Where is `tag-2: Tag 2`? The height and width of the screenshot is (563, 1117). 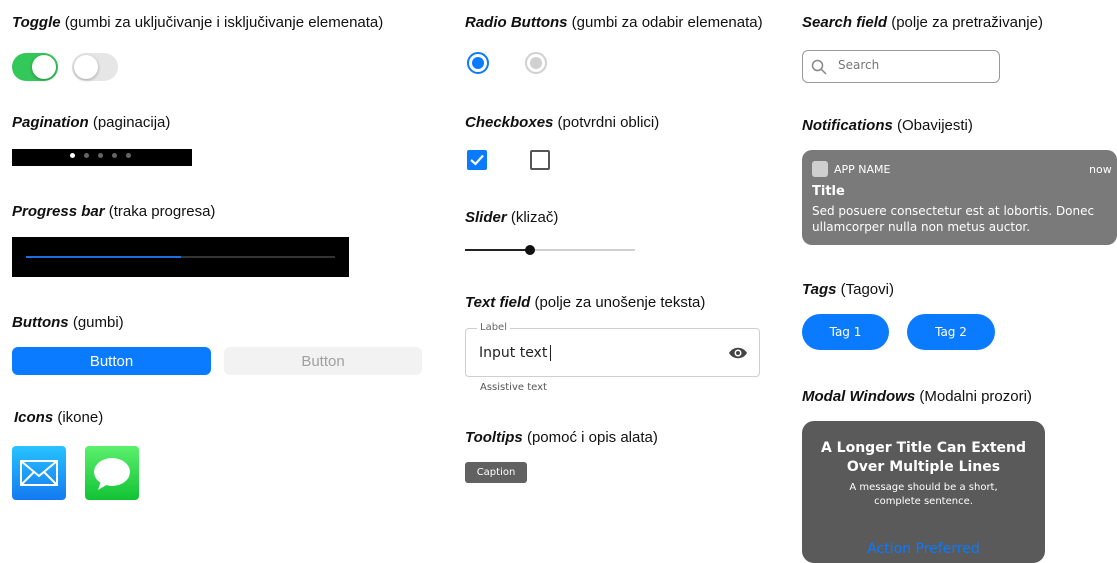
tag-2: Tag 2 is located at coordinates (951, 332).